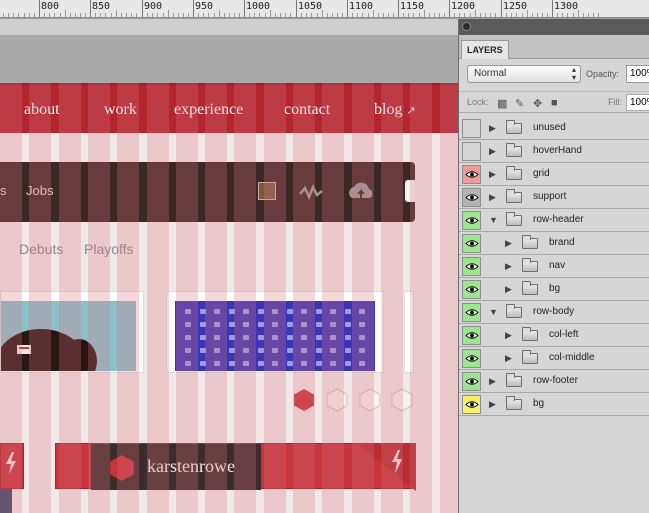 Image resolution: width=649 pixels, height=513 pixels. What do you see at coordinates (176, 467) in the screenshot?
I see `username-badge: karstenrowe` at bounding box center [176, 467].